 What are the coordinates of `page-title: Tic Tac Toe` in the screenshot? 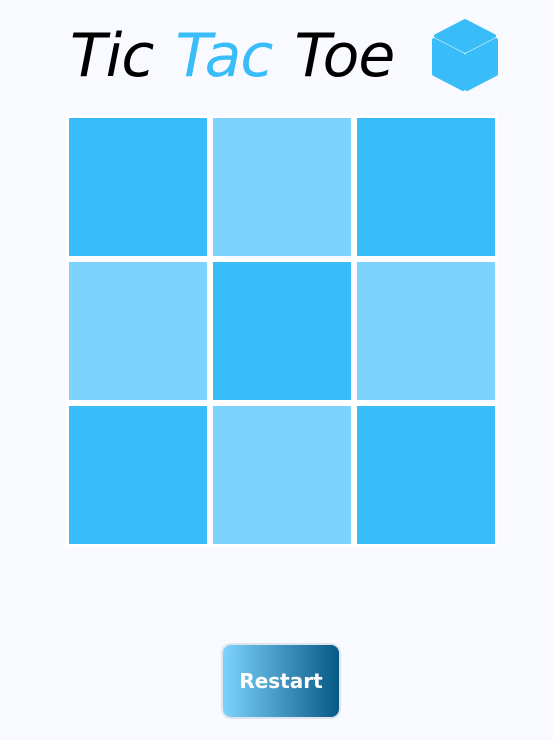 It's located at (232, 56).